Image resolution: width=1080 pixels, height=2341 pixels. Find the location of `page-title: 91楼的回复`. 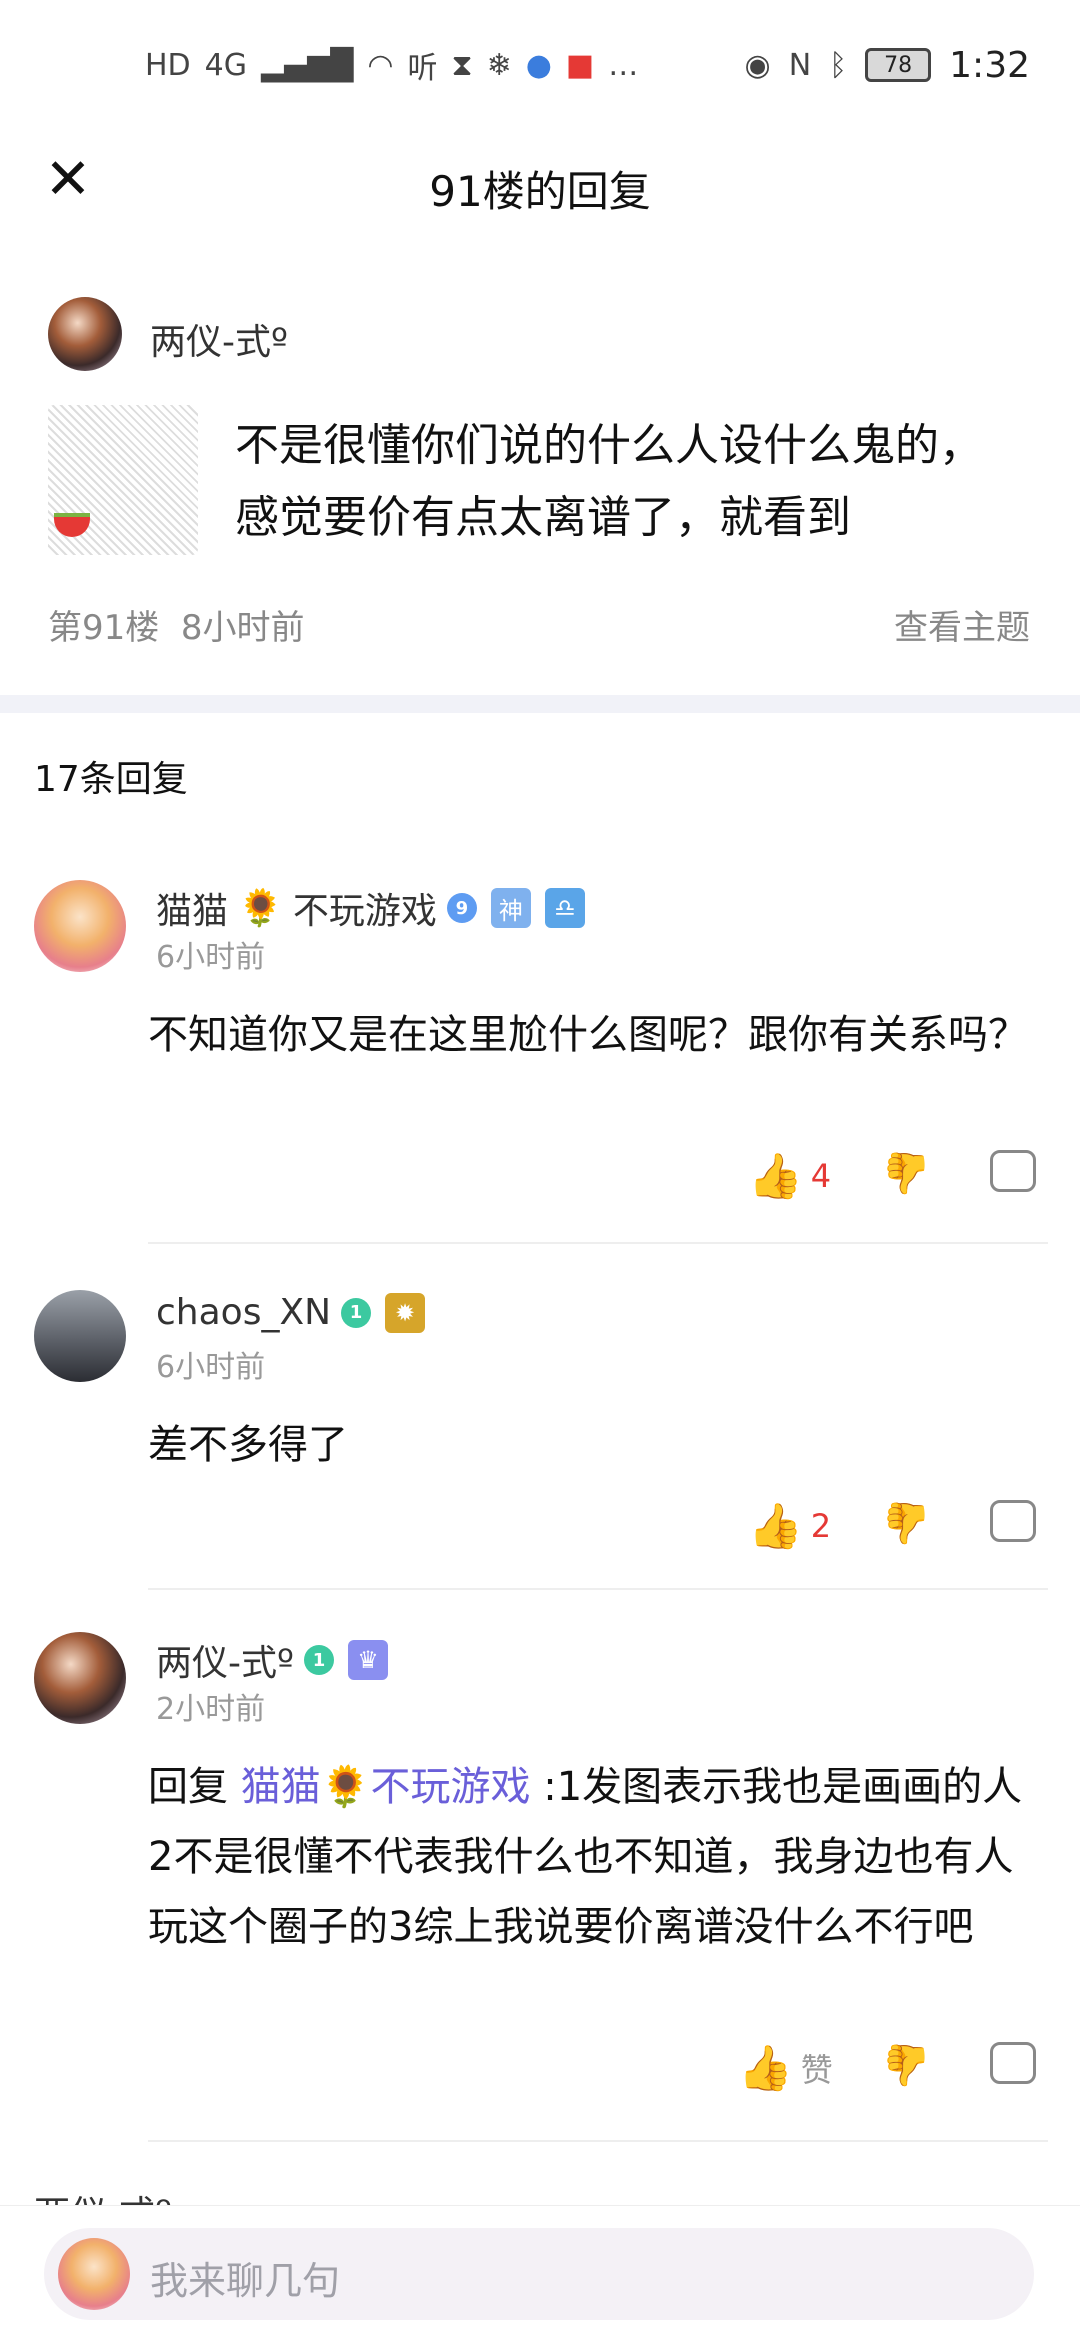

page-title: 91楼的回复 is located at coordinates (540, 191).